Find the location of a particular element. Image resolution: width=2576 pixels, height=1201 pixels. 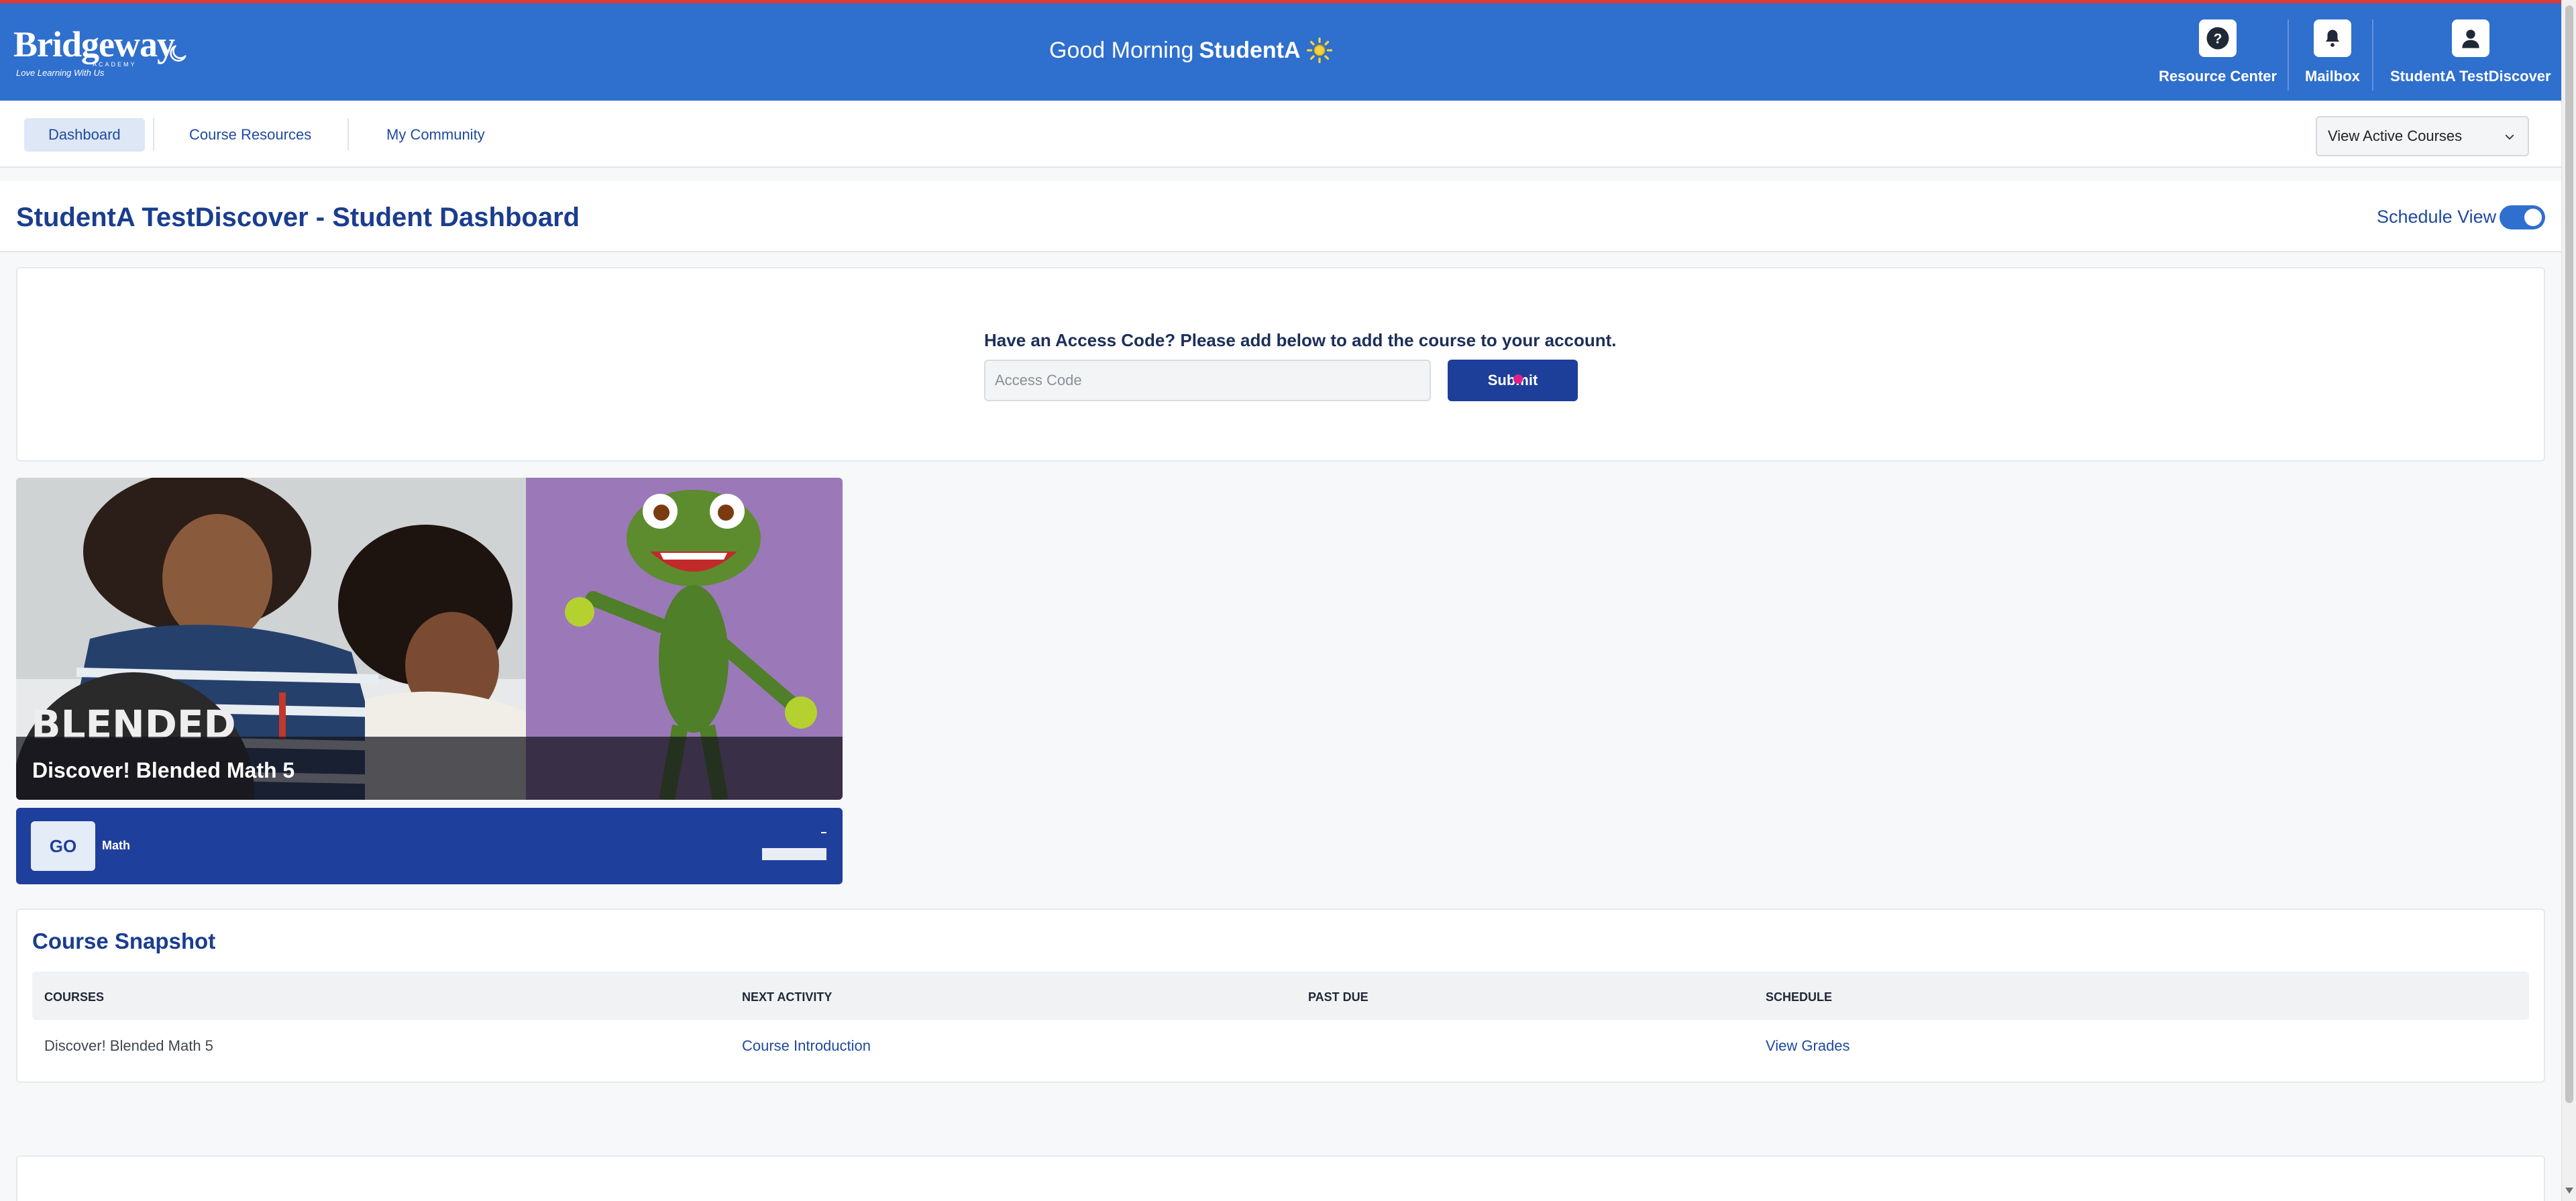

bridgeway-logo: Bridgeway ACADEMY Love Learning With Us is located at coordinates (94, 51).